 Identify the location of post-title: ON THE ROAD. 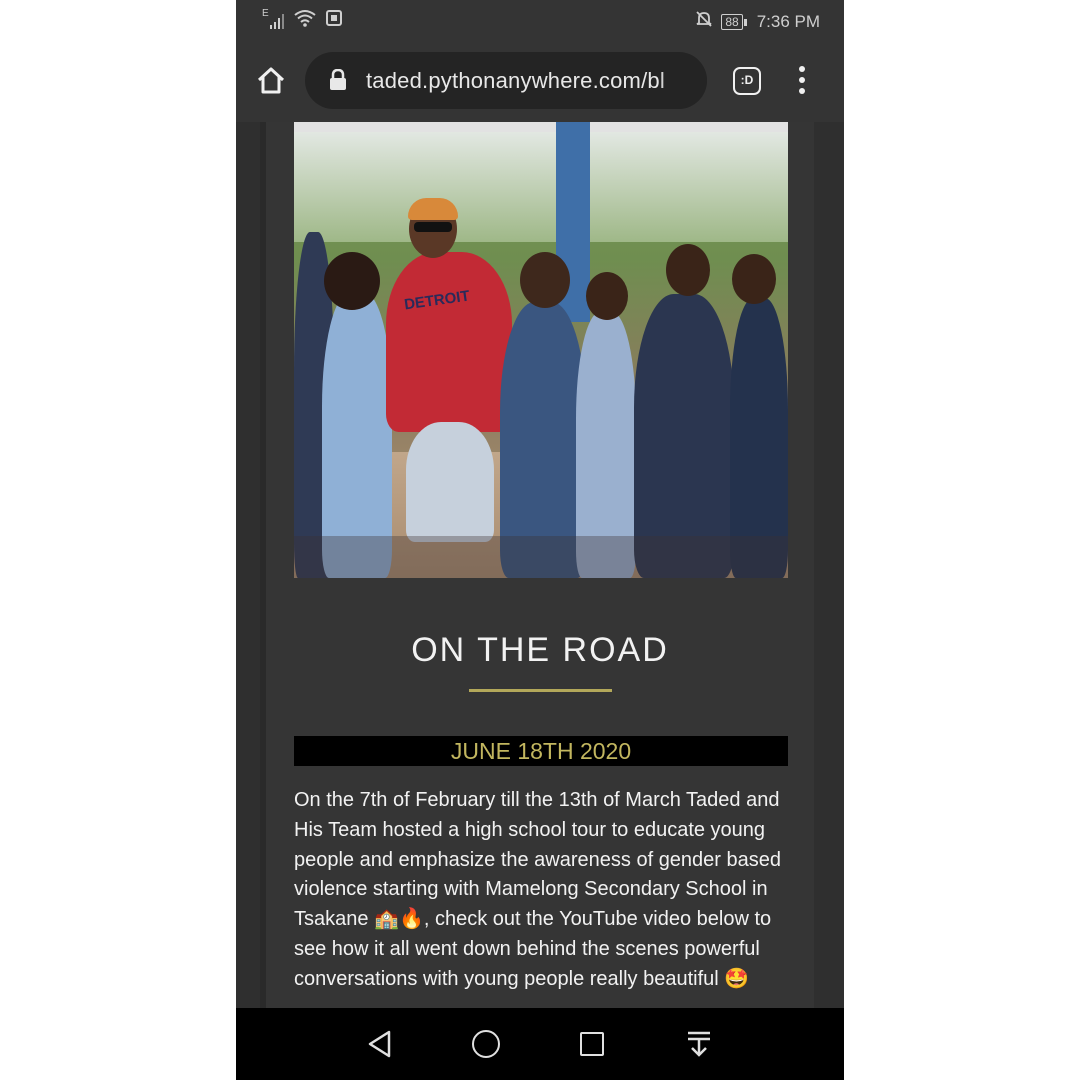
(540, 649).